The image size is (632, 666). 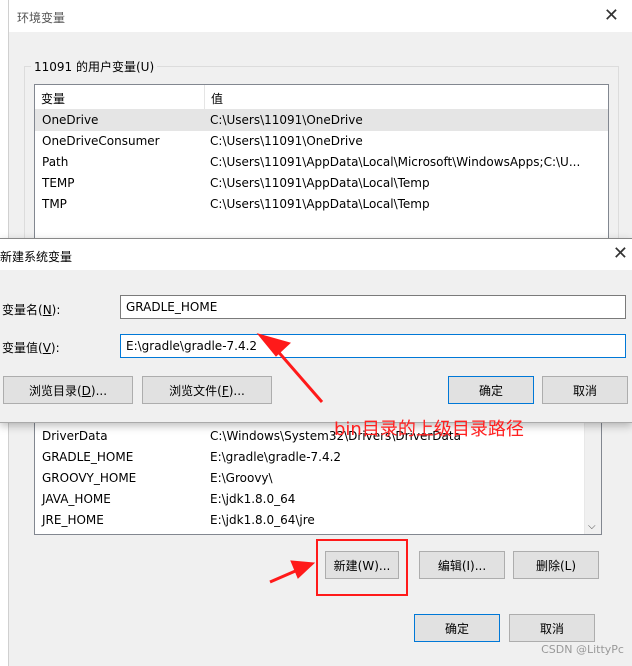 What do you see at coordinates (582, 649) in the screenshot?
I see `watermark: CSDN @LittyPc` at bounding box center [582, 649].